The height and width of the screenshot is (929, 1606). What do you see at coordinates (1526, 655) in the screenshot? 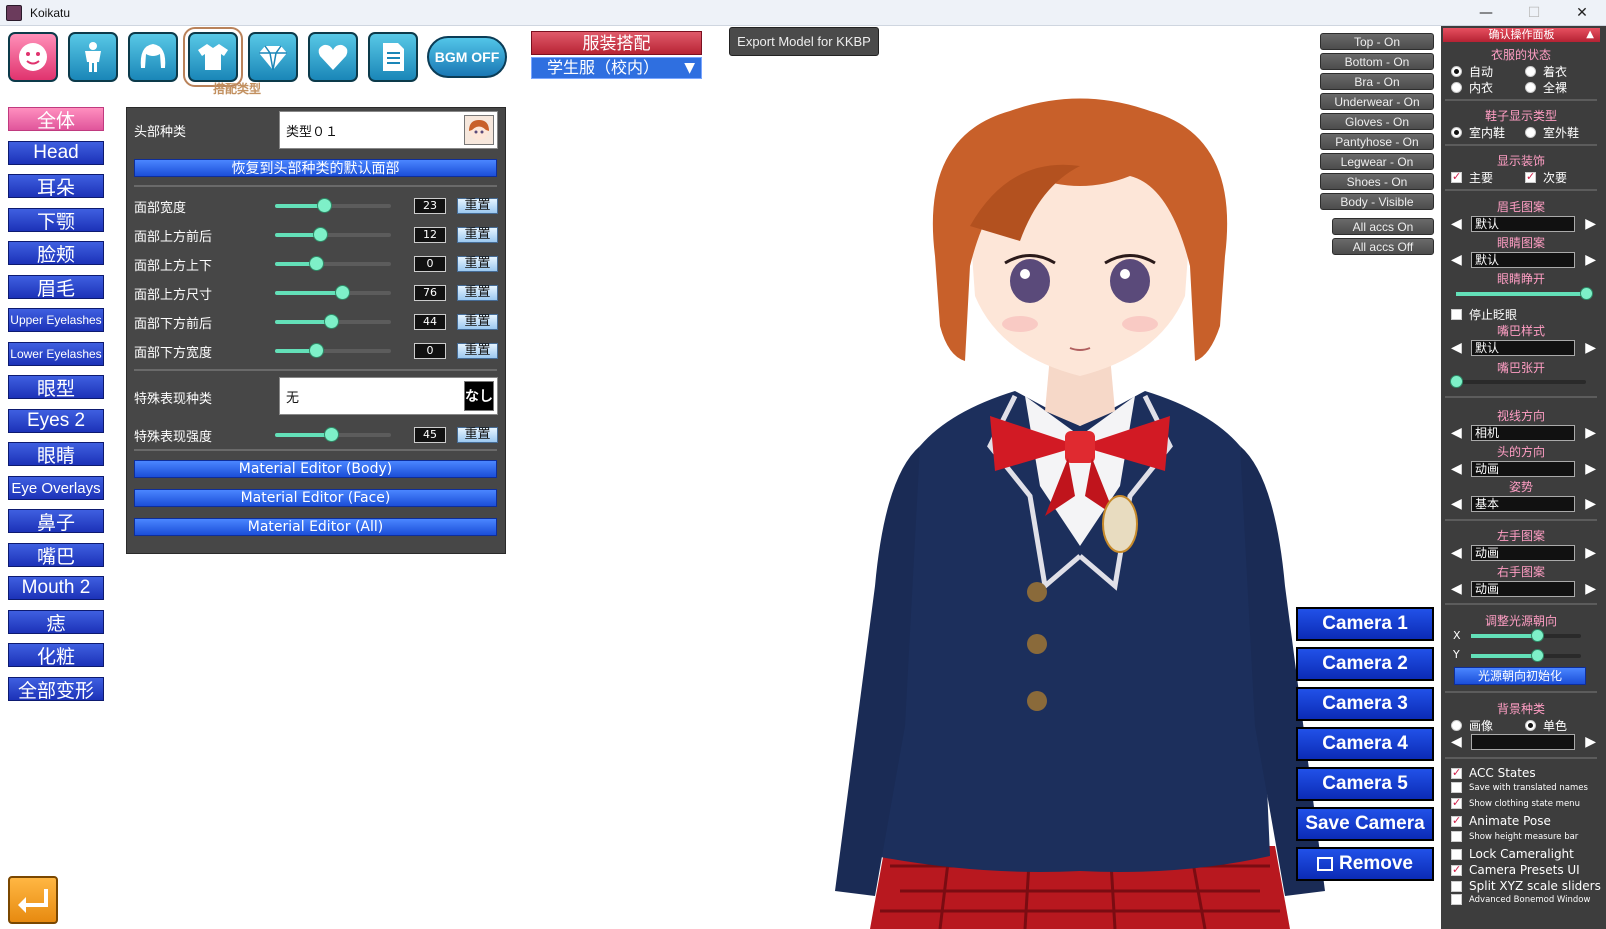
I see `light-y-slider` at bounding box center [1526, 655].